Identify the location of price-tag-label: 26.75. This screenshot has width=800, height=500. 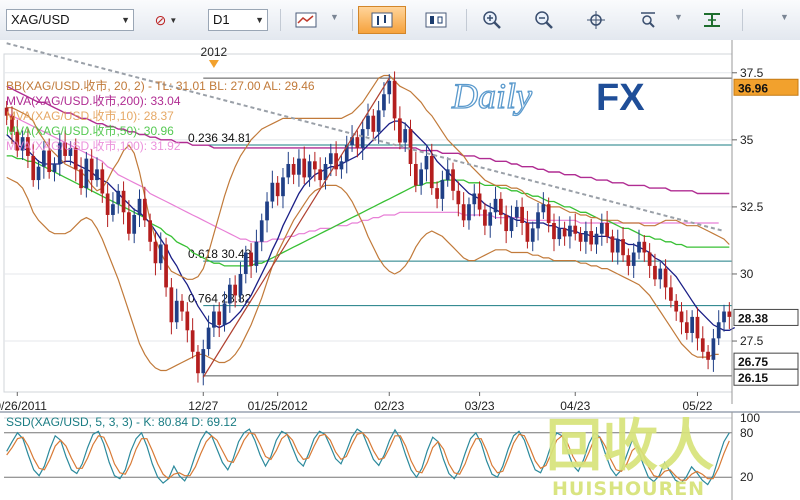
(753, 362).